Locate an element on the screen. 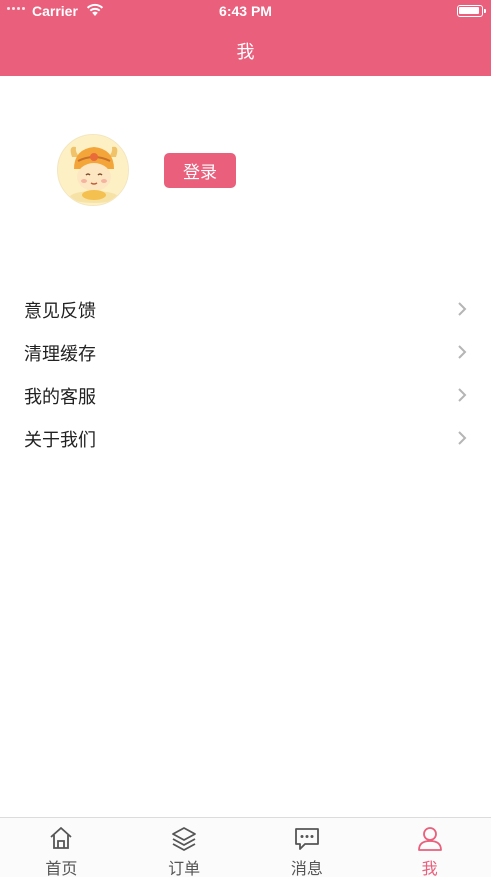 This screenshot has height=877, width=491. status-bar: Carrier 6:43 PM is located at coordinates (245, 12).